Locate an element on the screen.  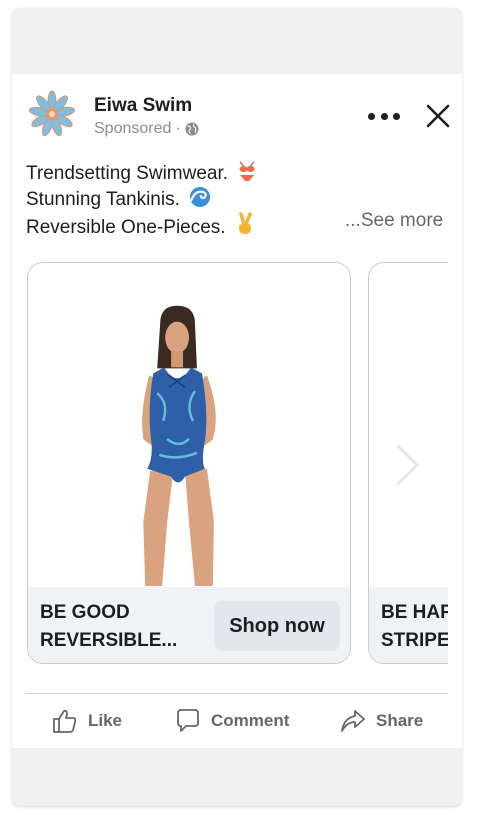
chevron-right-icon is located at coordinates (407, 465).